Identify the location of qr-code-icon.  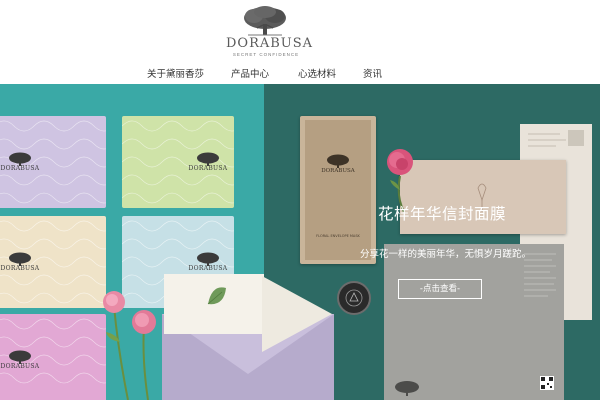
(547, 383).